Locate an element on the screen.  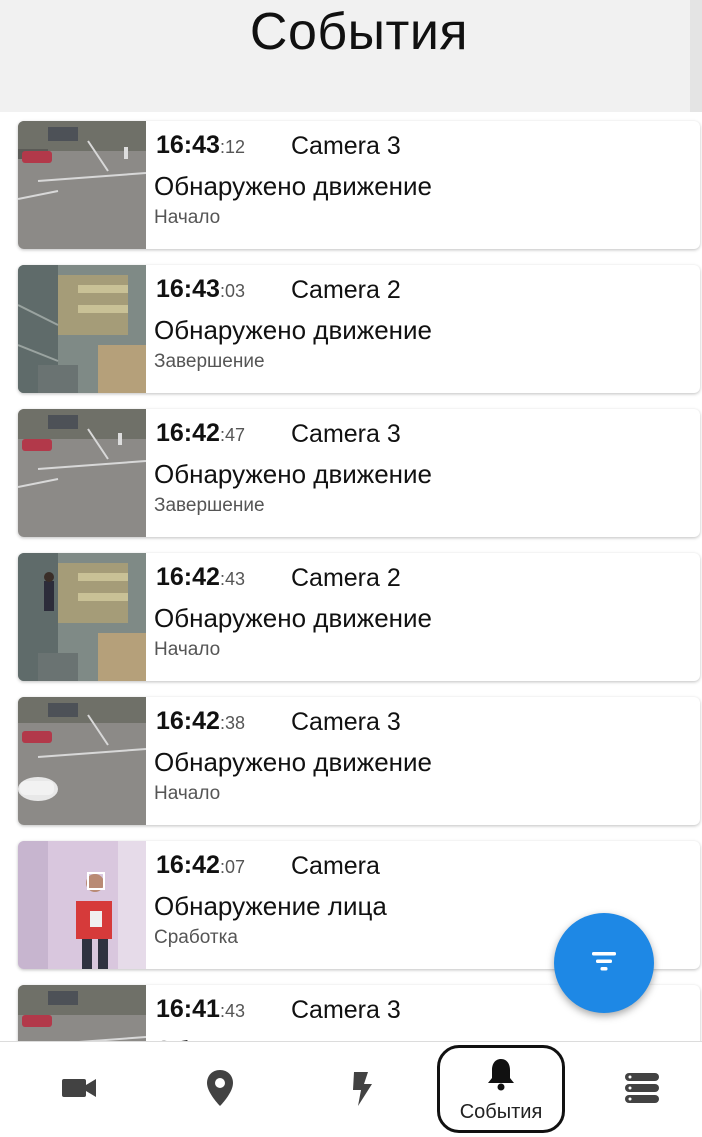
video-camera-icon is located at coordinates (80, 1090).